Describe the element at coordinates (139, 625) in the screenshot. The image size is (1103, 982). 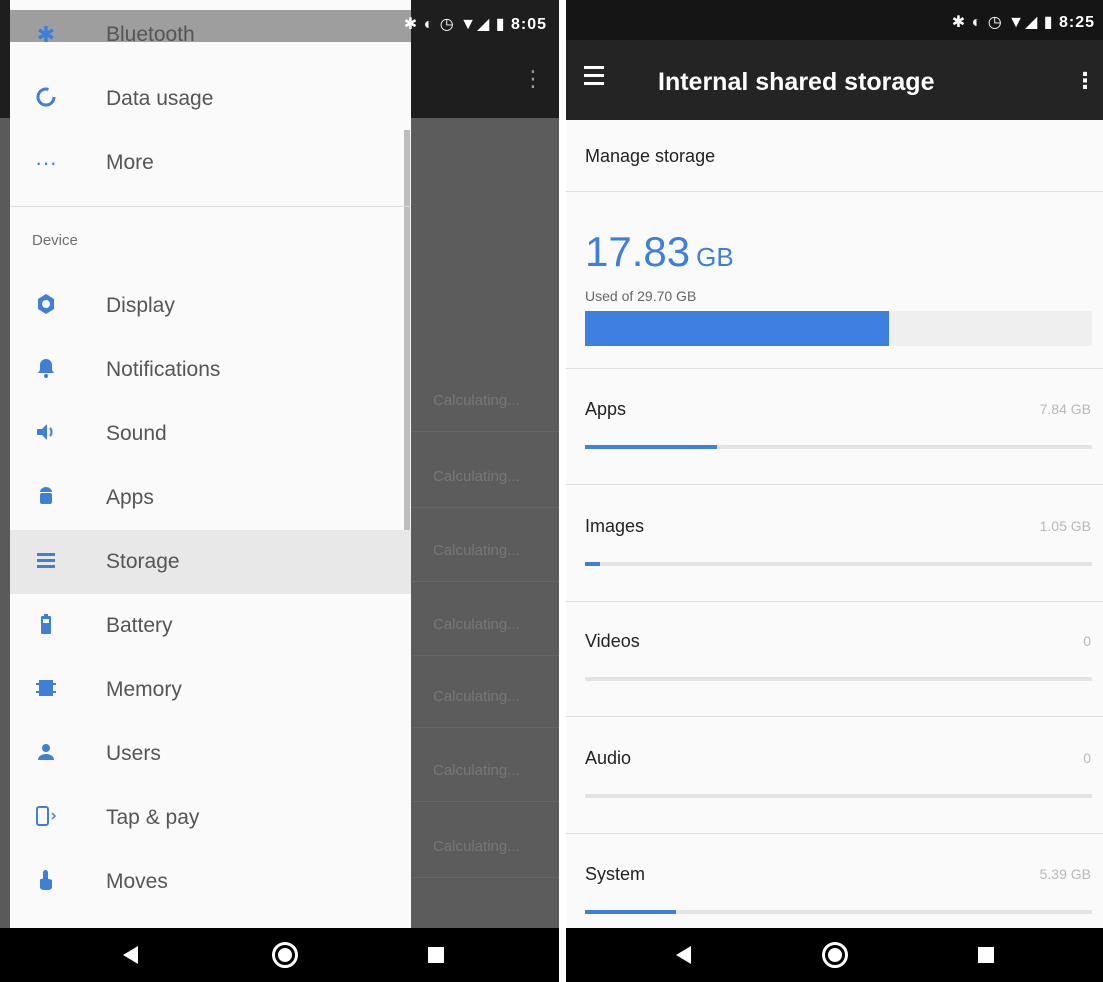
I see `drawer-item-label: Battery` at that location.